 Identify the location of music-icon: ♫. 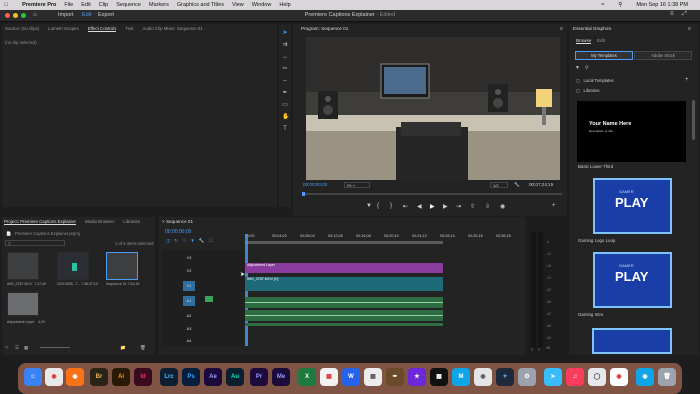
(575, 377).